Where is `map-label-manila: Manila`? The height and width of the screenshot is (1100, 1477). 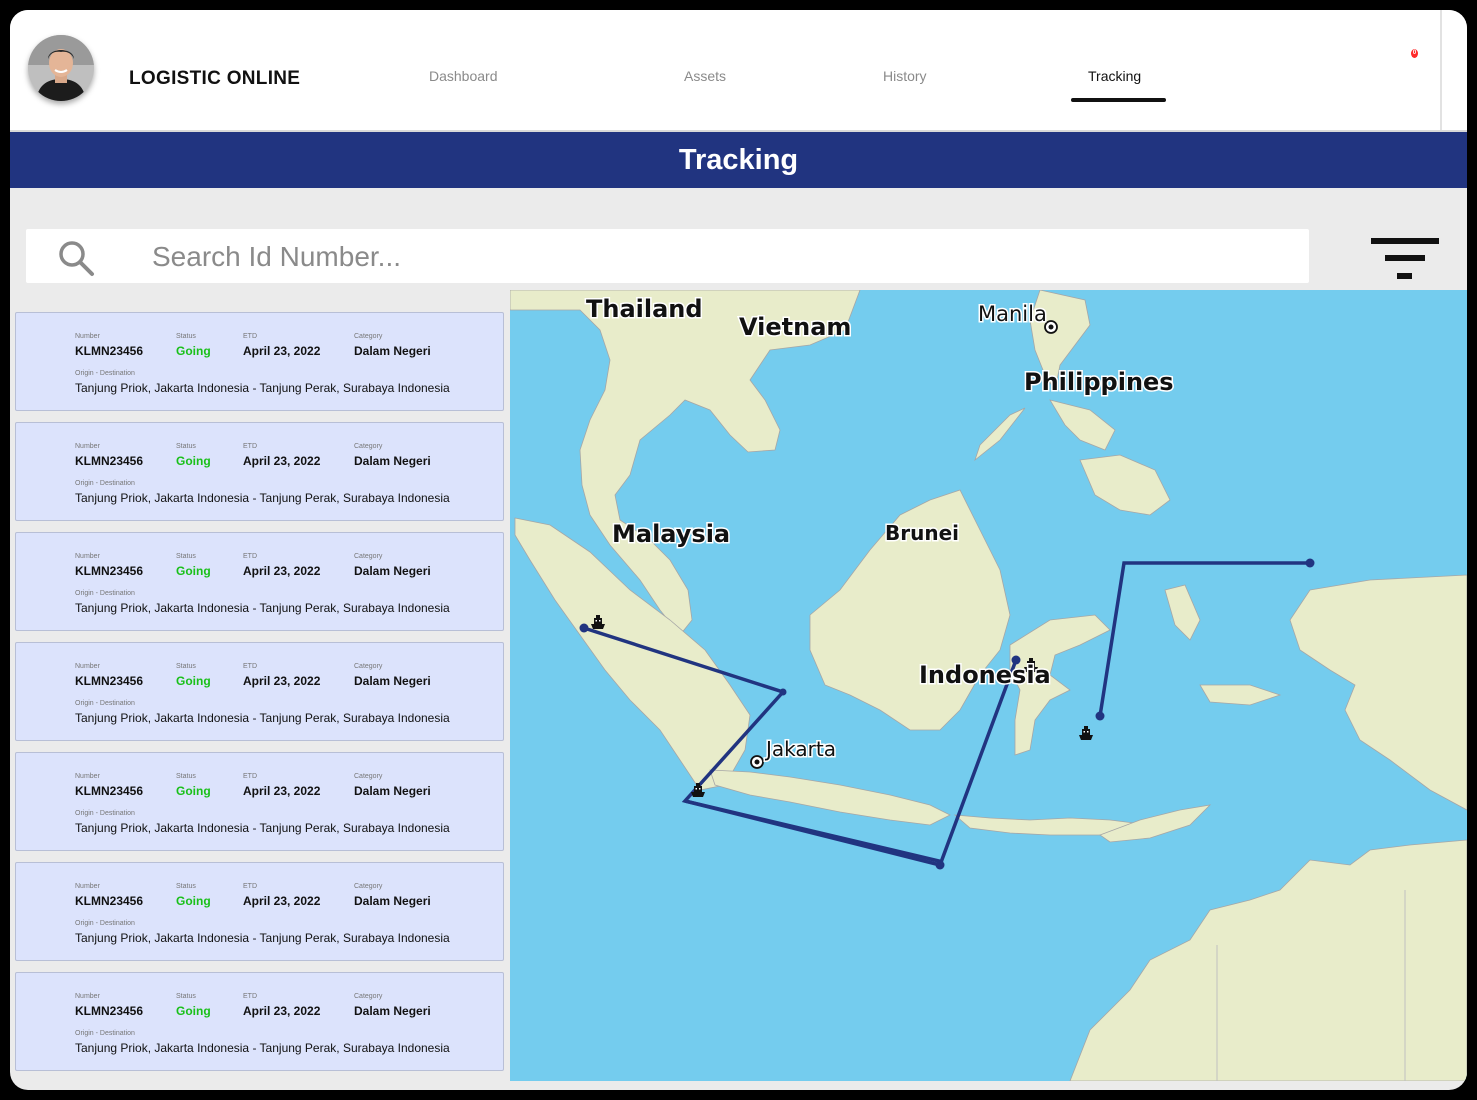 map-label-manila: Manila is located at coordinates (1012, 314).